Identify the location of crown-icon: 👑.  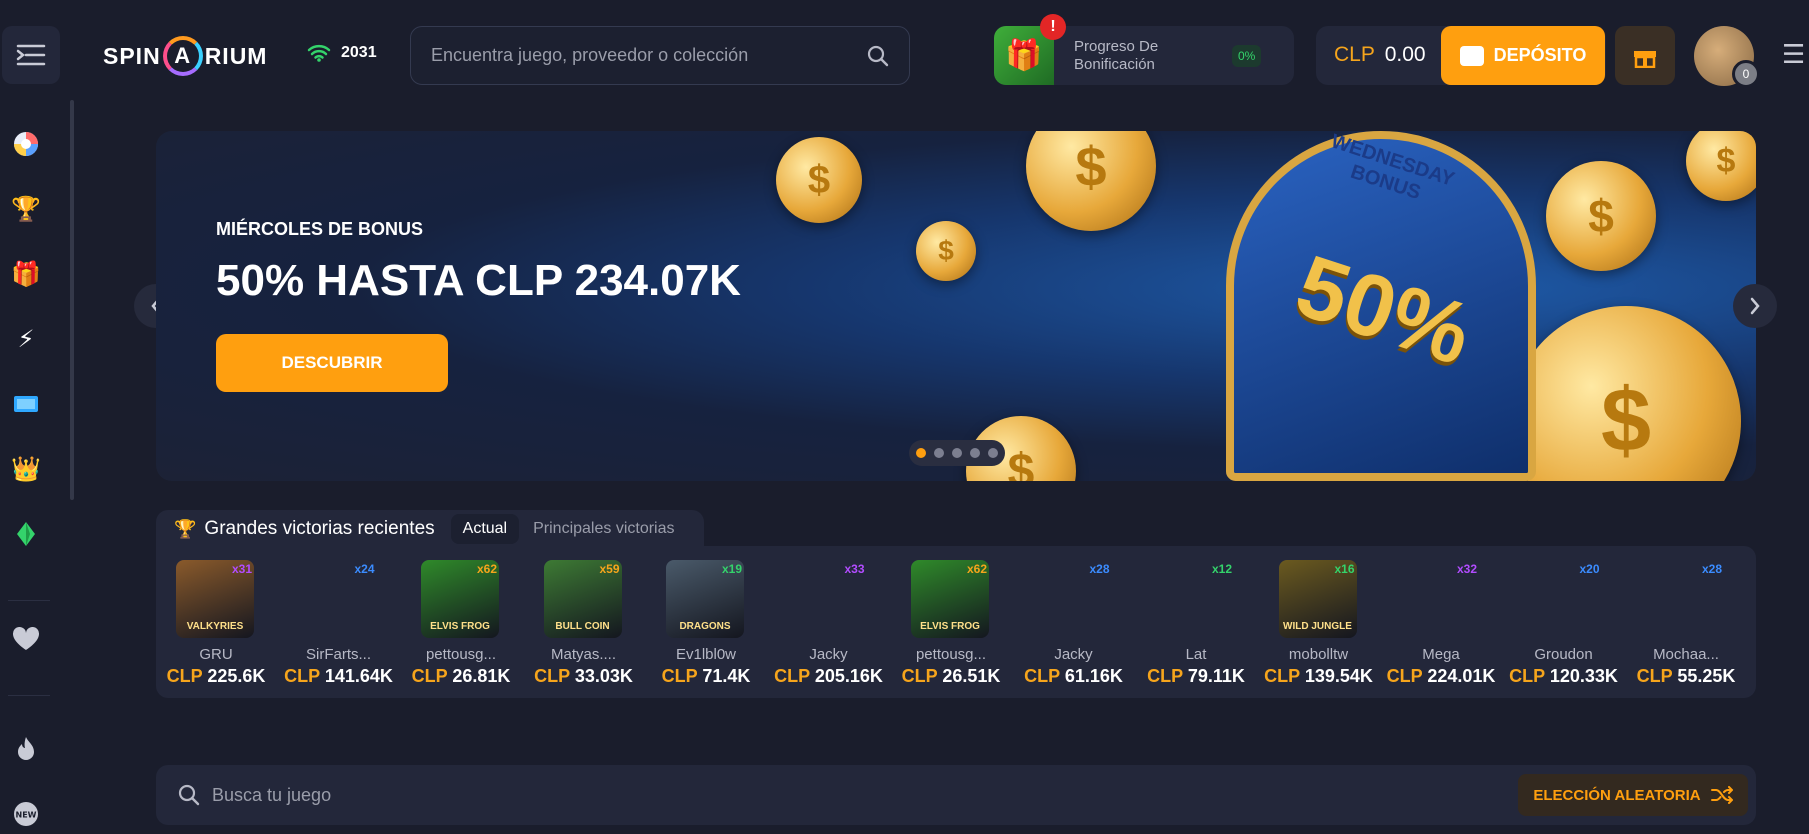
(26, 469).